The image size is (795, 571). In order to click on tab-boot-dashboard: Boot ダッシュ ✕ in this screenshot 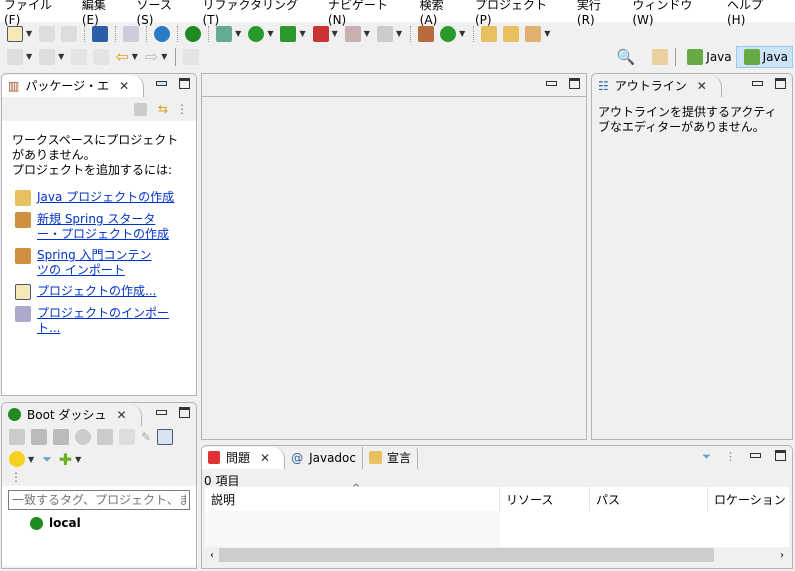, I will do `click(72, 414)`.